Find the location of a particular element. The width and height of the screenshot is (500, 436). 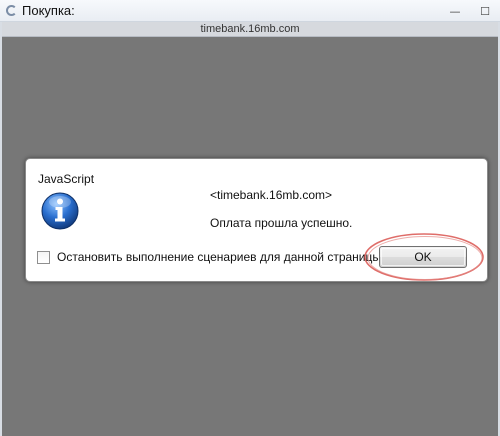

dialog-message: Оплата прошла успешно. is located at coordinates (281, 223).